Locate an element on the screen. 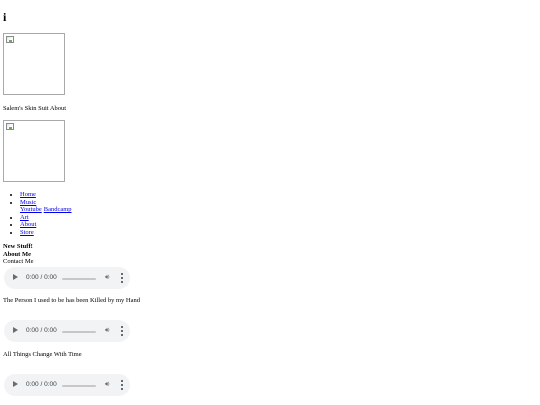 This screenshot has width=540, height=405. nav-item-about: About is located at coordinates (28, 225).